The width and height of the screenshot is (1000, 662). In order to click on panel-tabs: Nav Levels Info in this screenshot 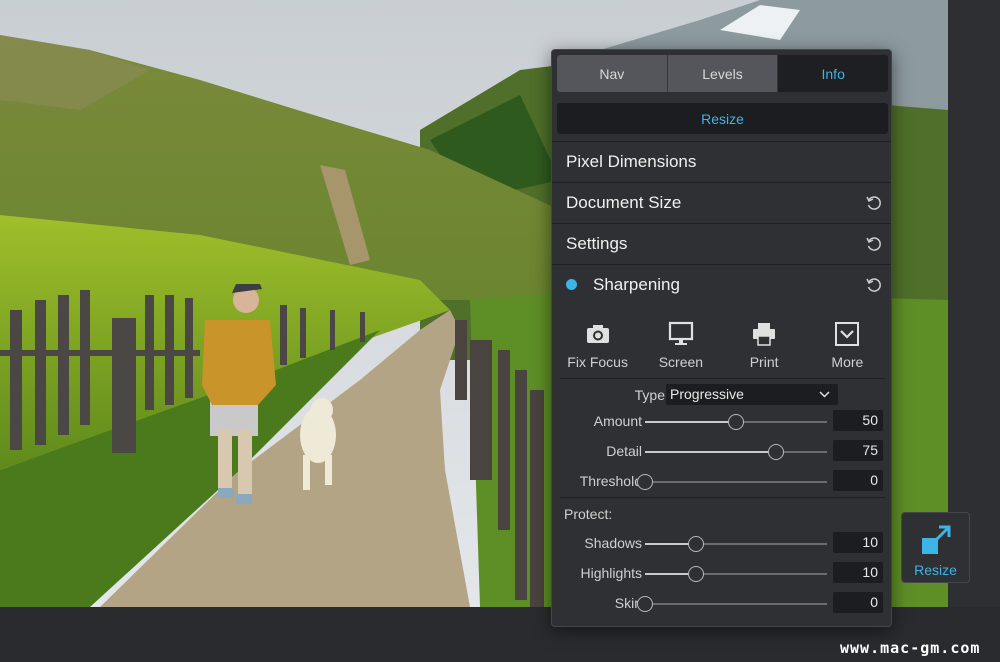, I will do `click(722, 73)`.